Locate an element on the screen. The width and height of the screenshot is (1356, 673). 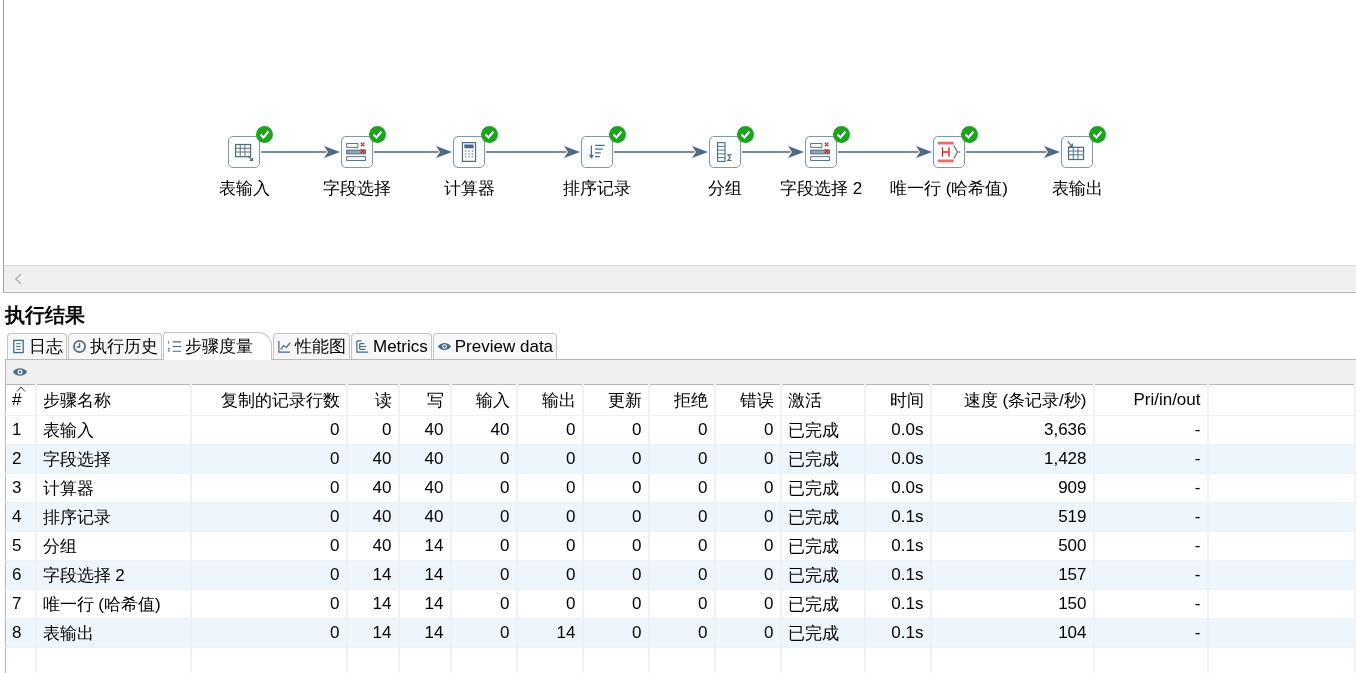
sum-icon is located at coordinates (725, 152).